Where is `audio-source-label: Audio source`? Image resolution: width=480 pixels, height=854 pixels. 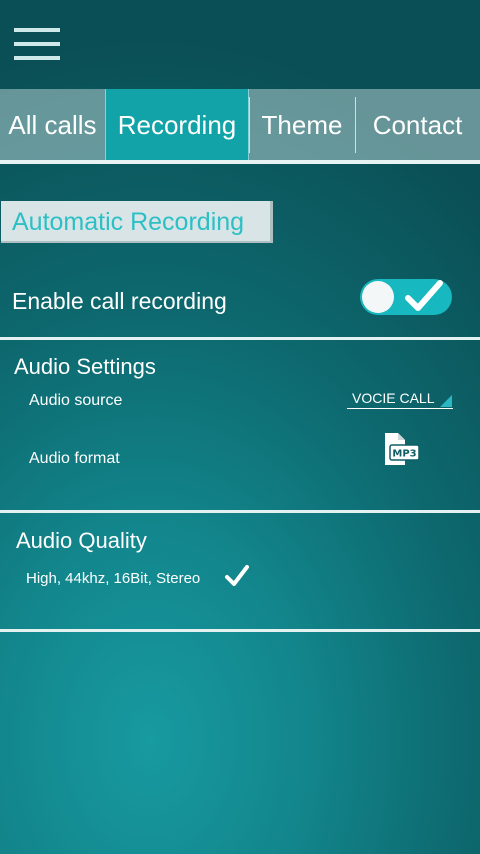 audio-source-label: Audio source is located at coordinates (76, 400).